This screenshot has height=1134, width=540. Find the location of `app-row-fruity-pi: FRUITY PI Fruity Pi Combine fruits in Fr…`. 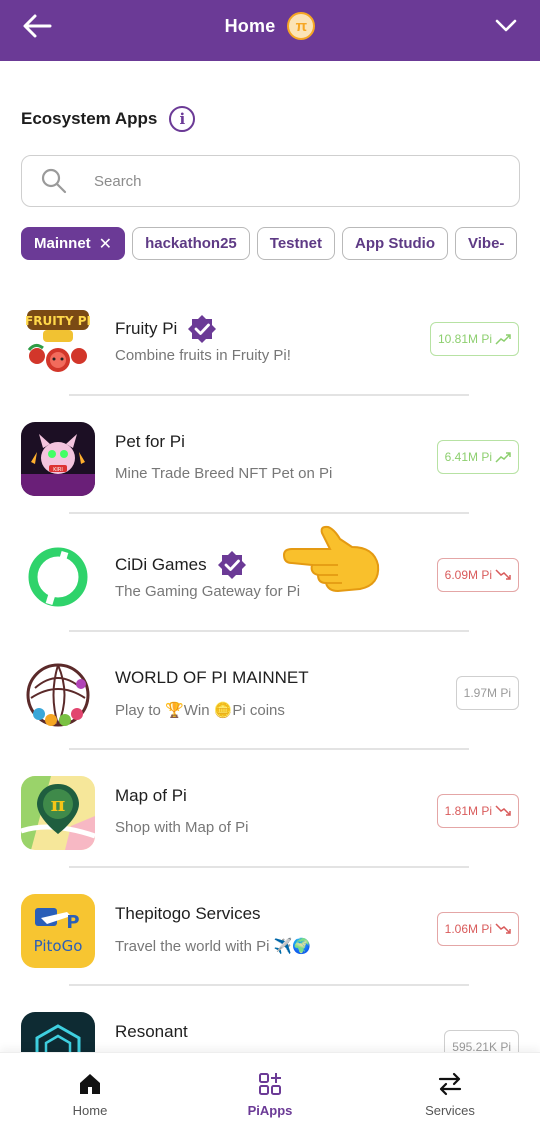

app-row-fruity-pi: FRUITY PI Fruity Pi Combine fruits in Fr… is located at coordinates (270, 337).